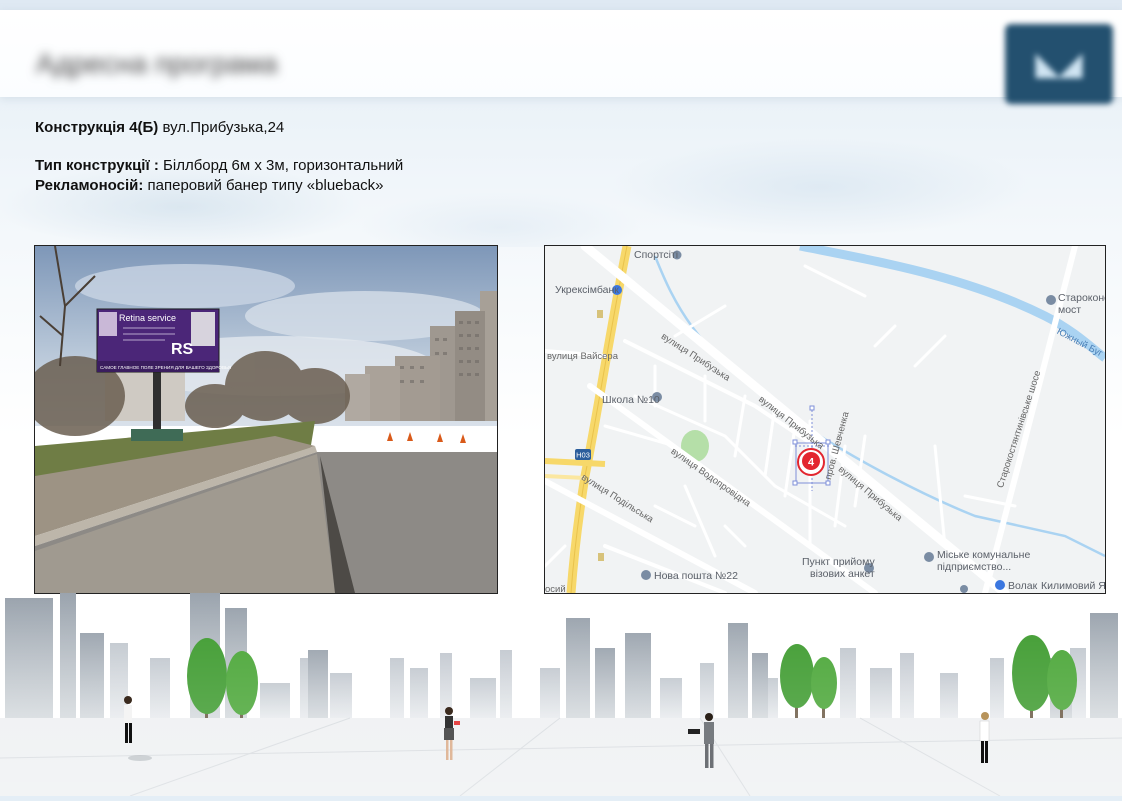 This screenshot has height=801, width=1122. Describe the element at coordinates (561, 5) in the screenshot. I see `top-strip` at that location.